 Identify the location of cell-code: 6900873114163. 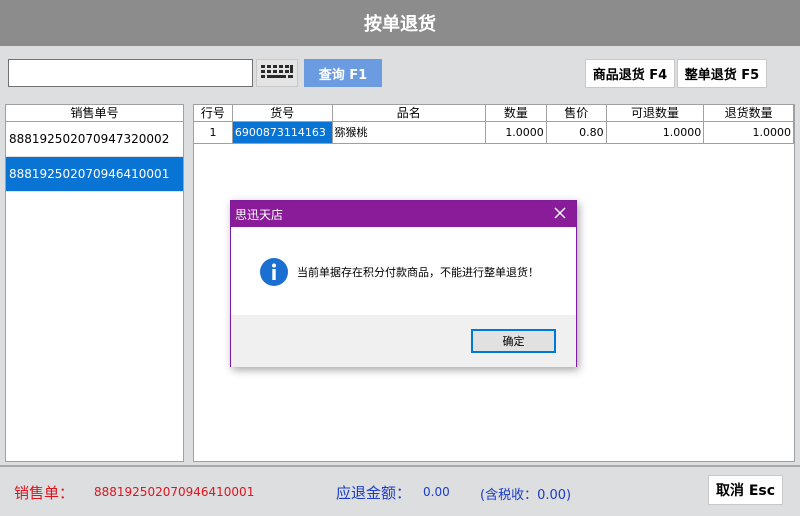
(282, 132).